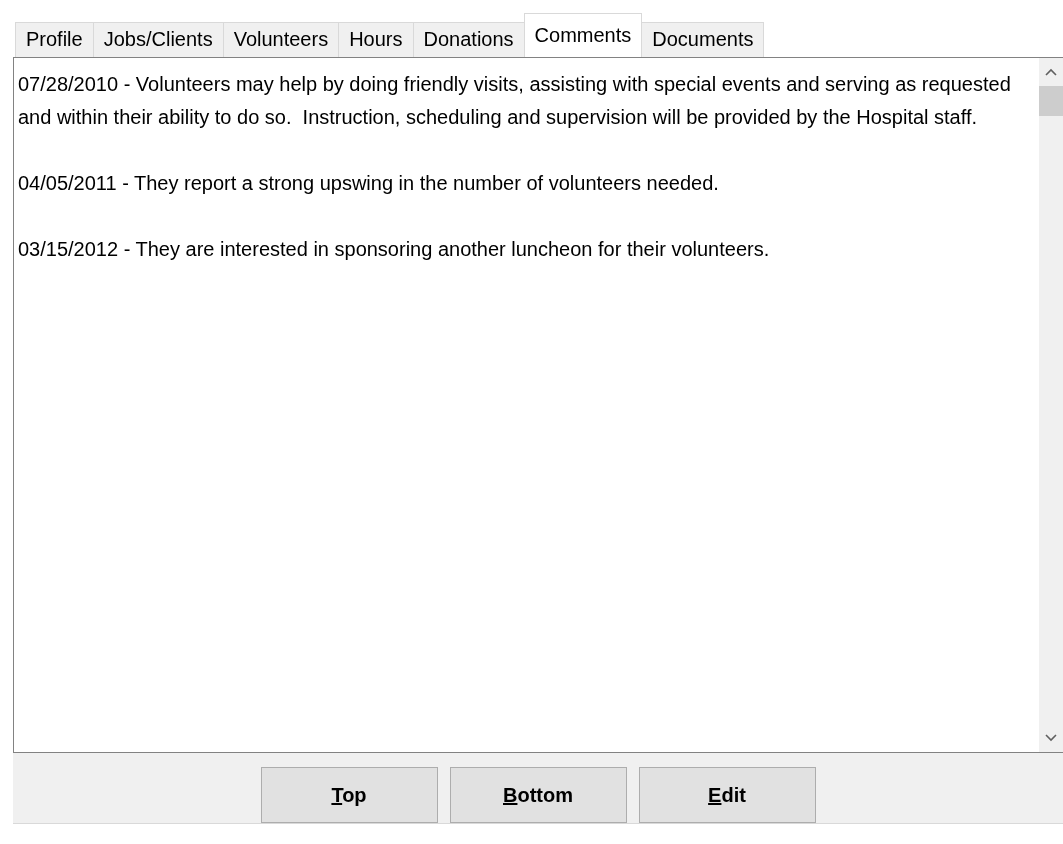 The height and width of the screenshot is (844, 1063). Describe the element at coordinates (727, 795) in the screenshot. I see `action-button: Edit` at that location.